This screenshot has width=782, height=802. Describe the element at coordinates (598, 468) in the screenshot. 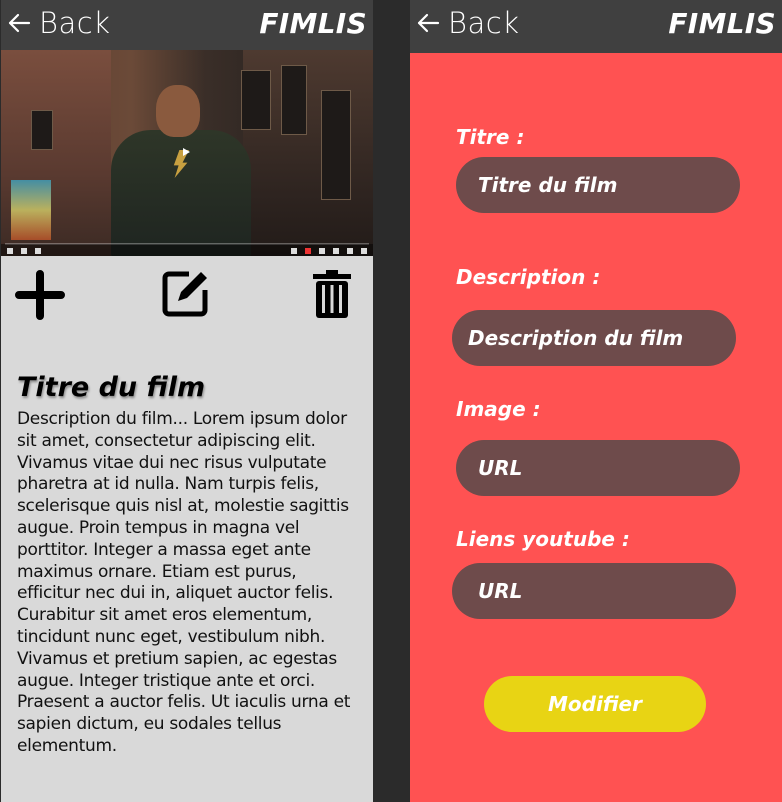

I see `image-url-field: URL` at that location.